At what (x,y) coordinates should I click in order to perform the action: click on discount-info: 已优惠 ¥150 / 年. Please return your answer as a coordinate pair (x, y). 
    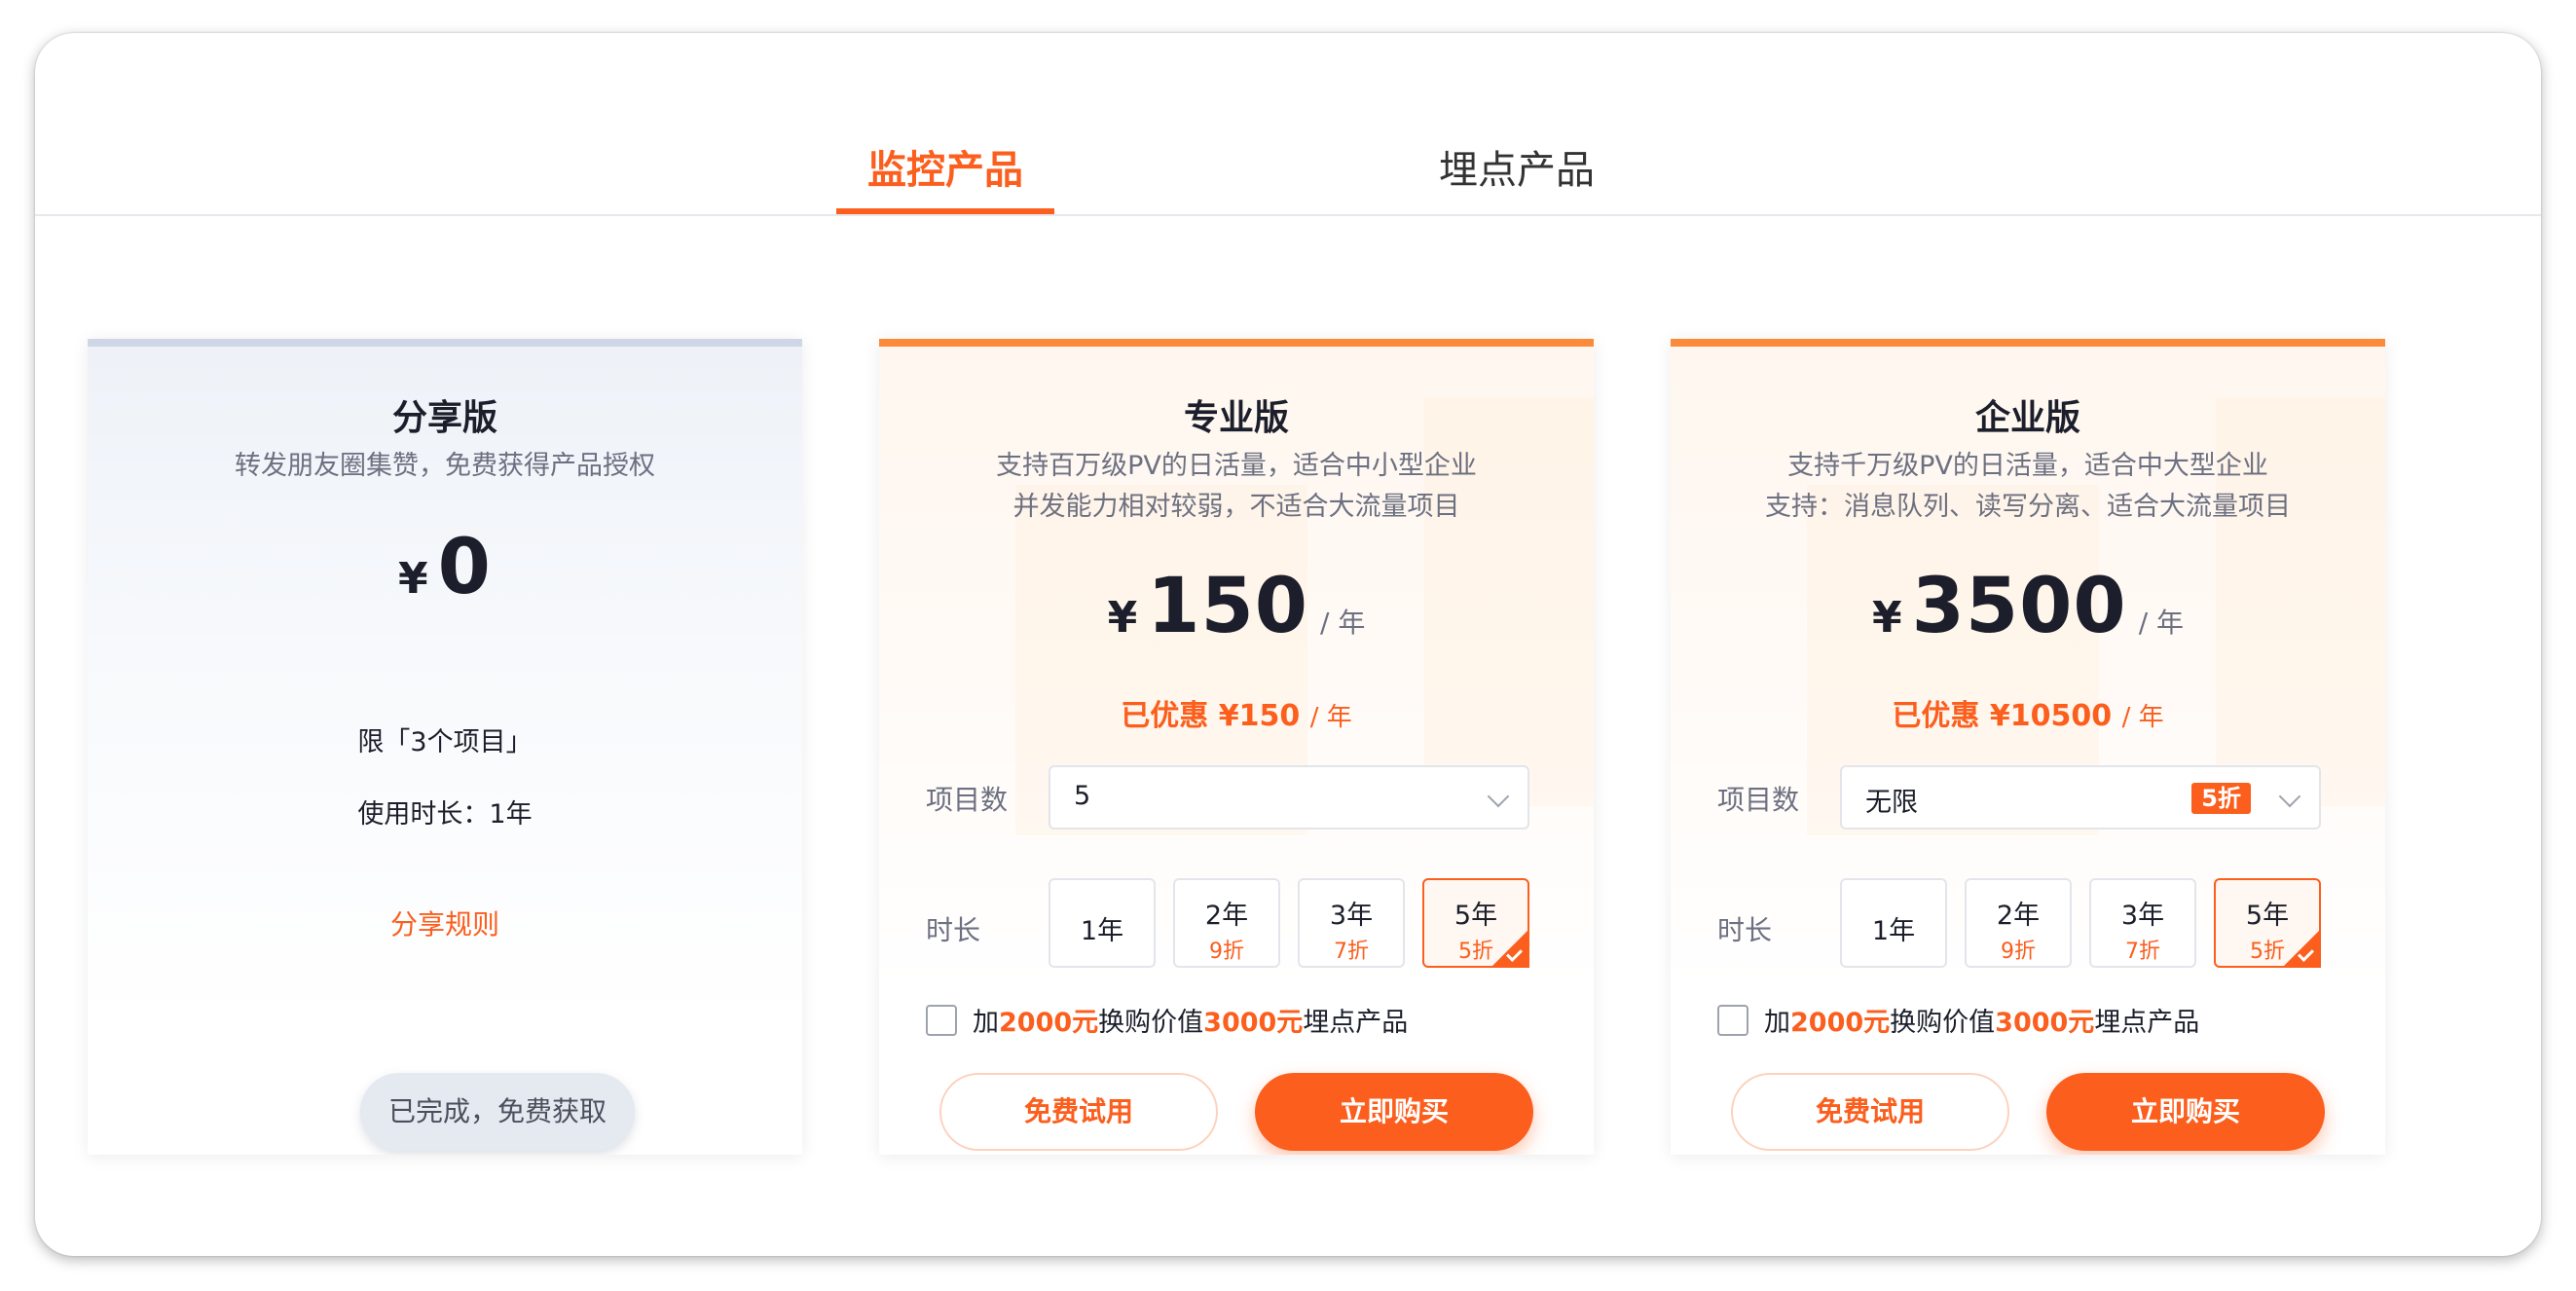
    Looking at the image, I should click on (1236, 712).